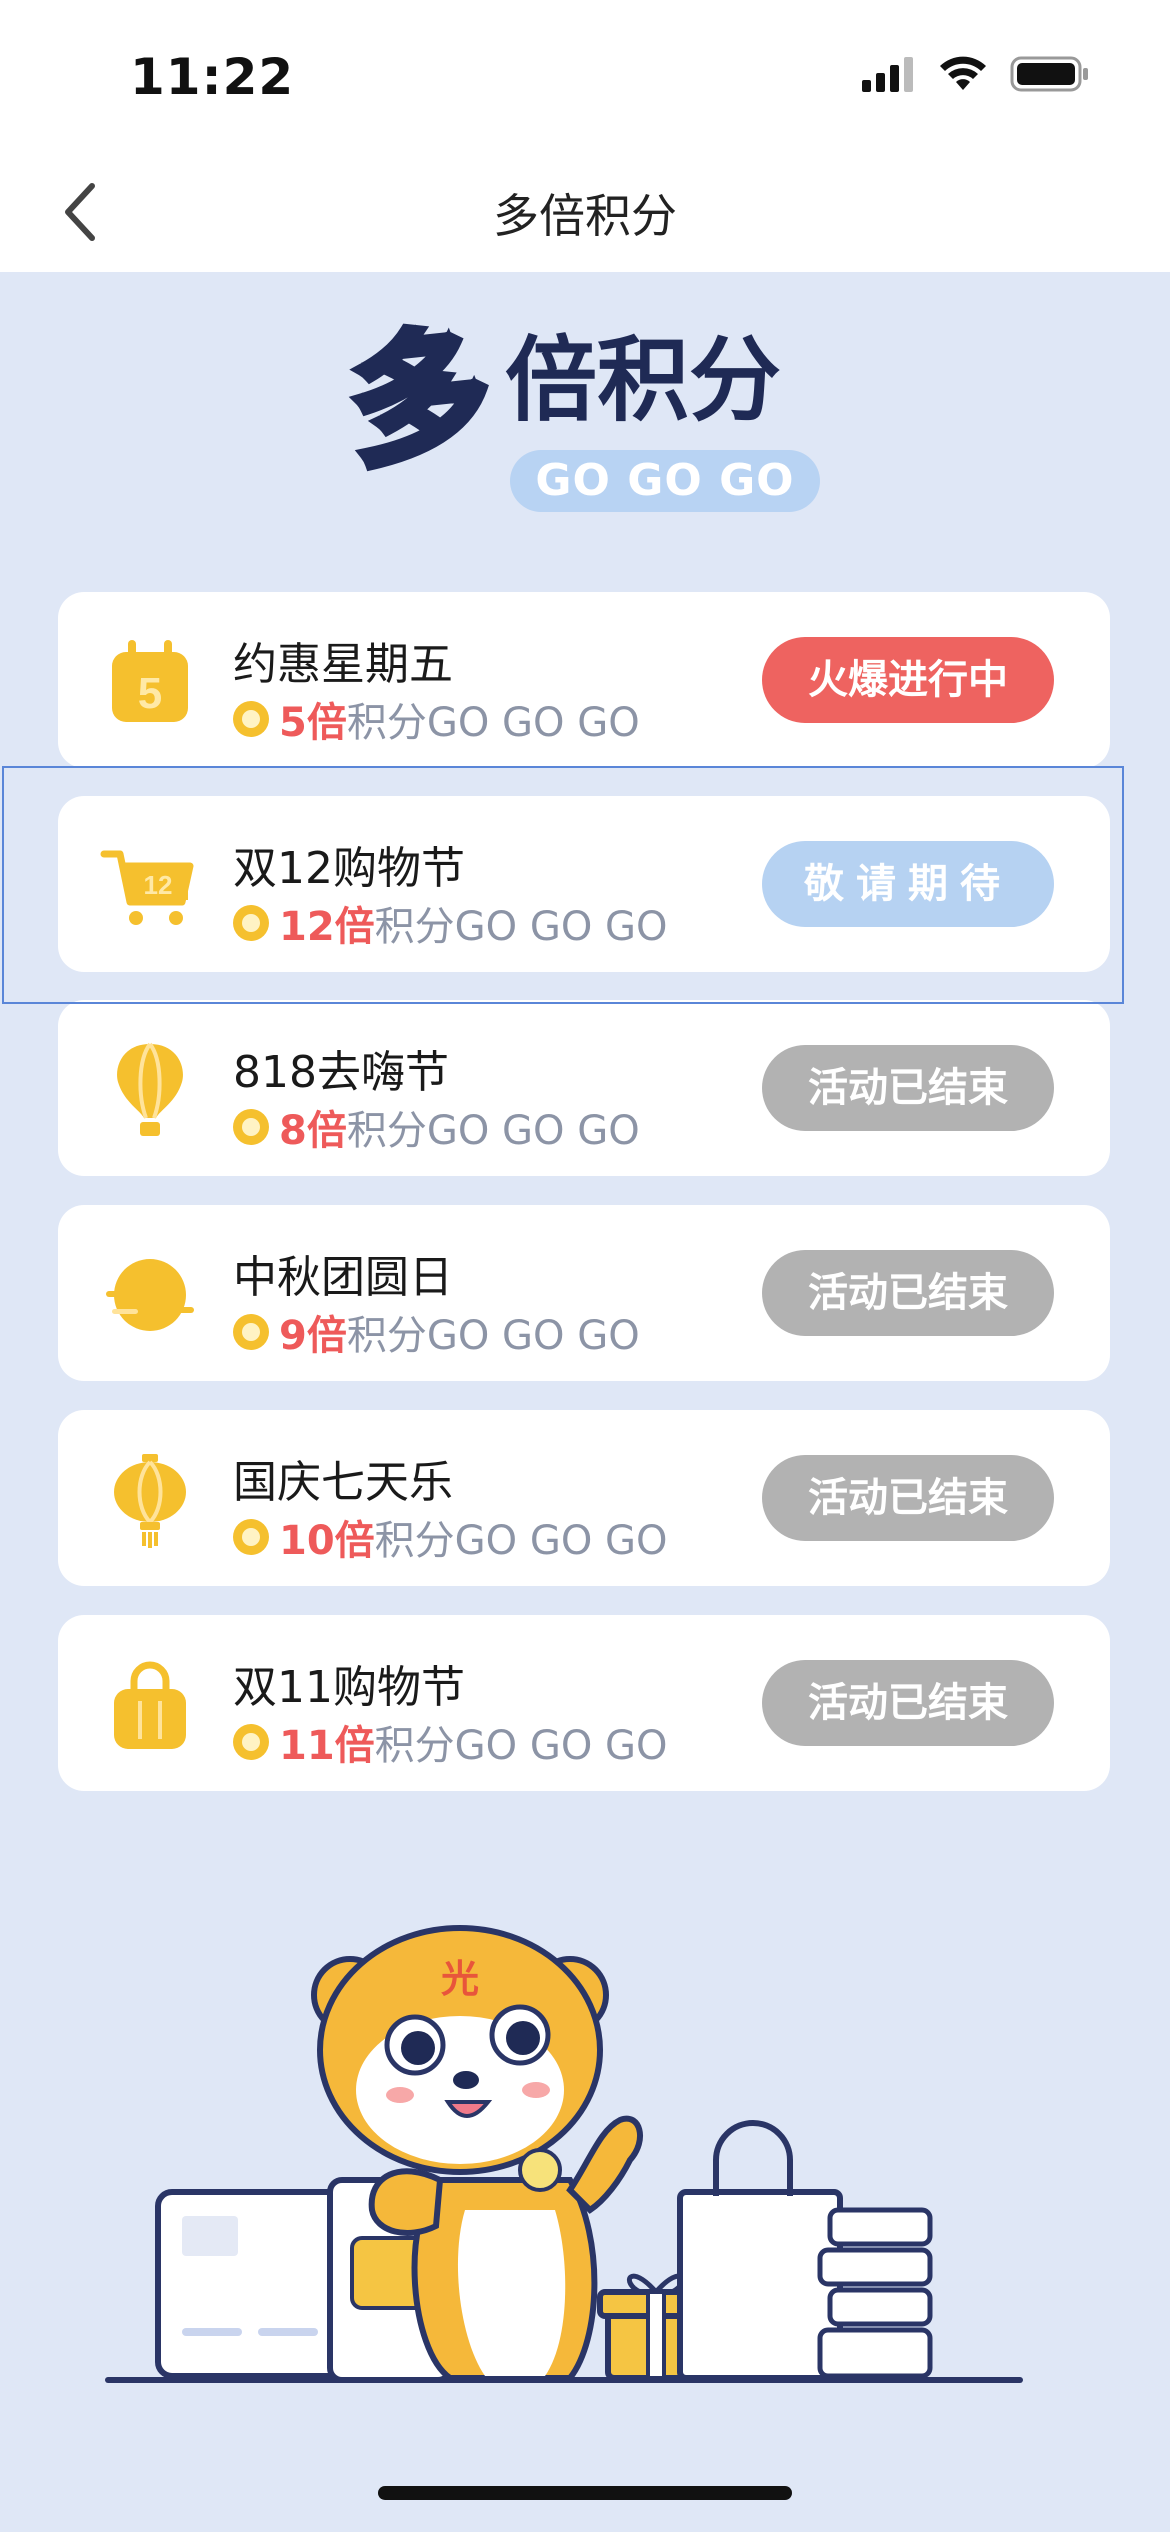  Describe the element at coordinates (313, 723) in the screenshot. I see `multiplier: 5倍` at that location.